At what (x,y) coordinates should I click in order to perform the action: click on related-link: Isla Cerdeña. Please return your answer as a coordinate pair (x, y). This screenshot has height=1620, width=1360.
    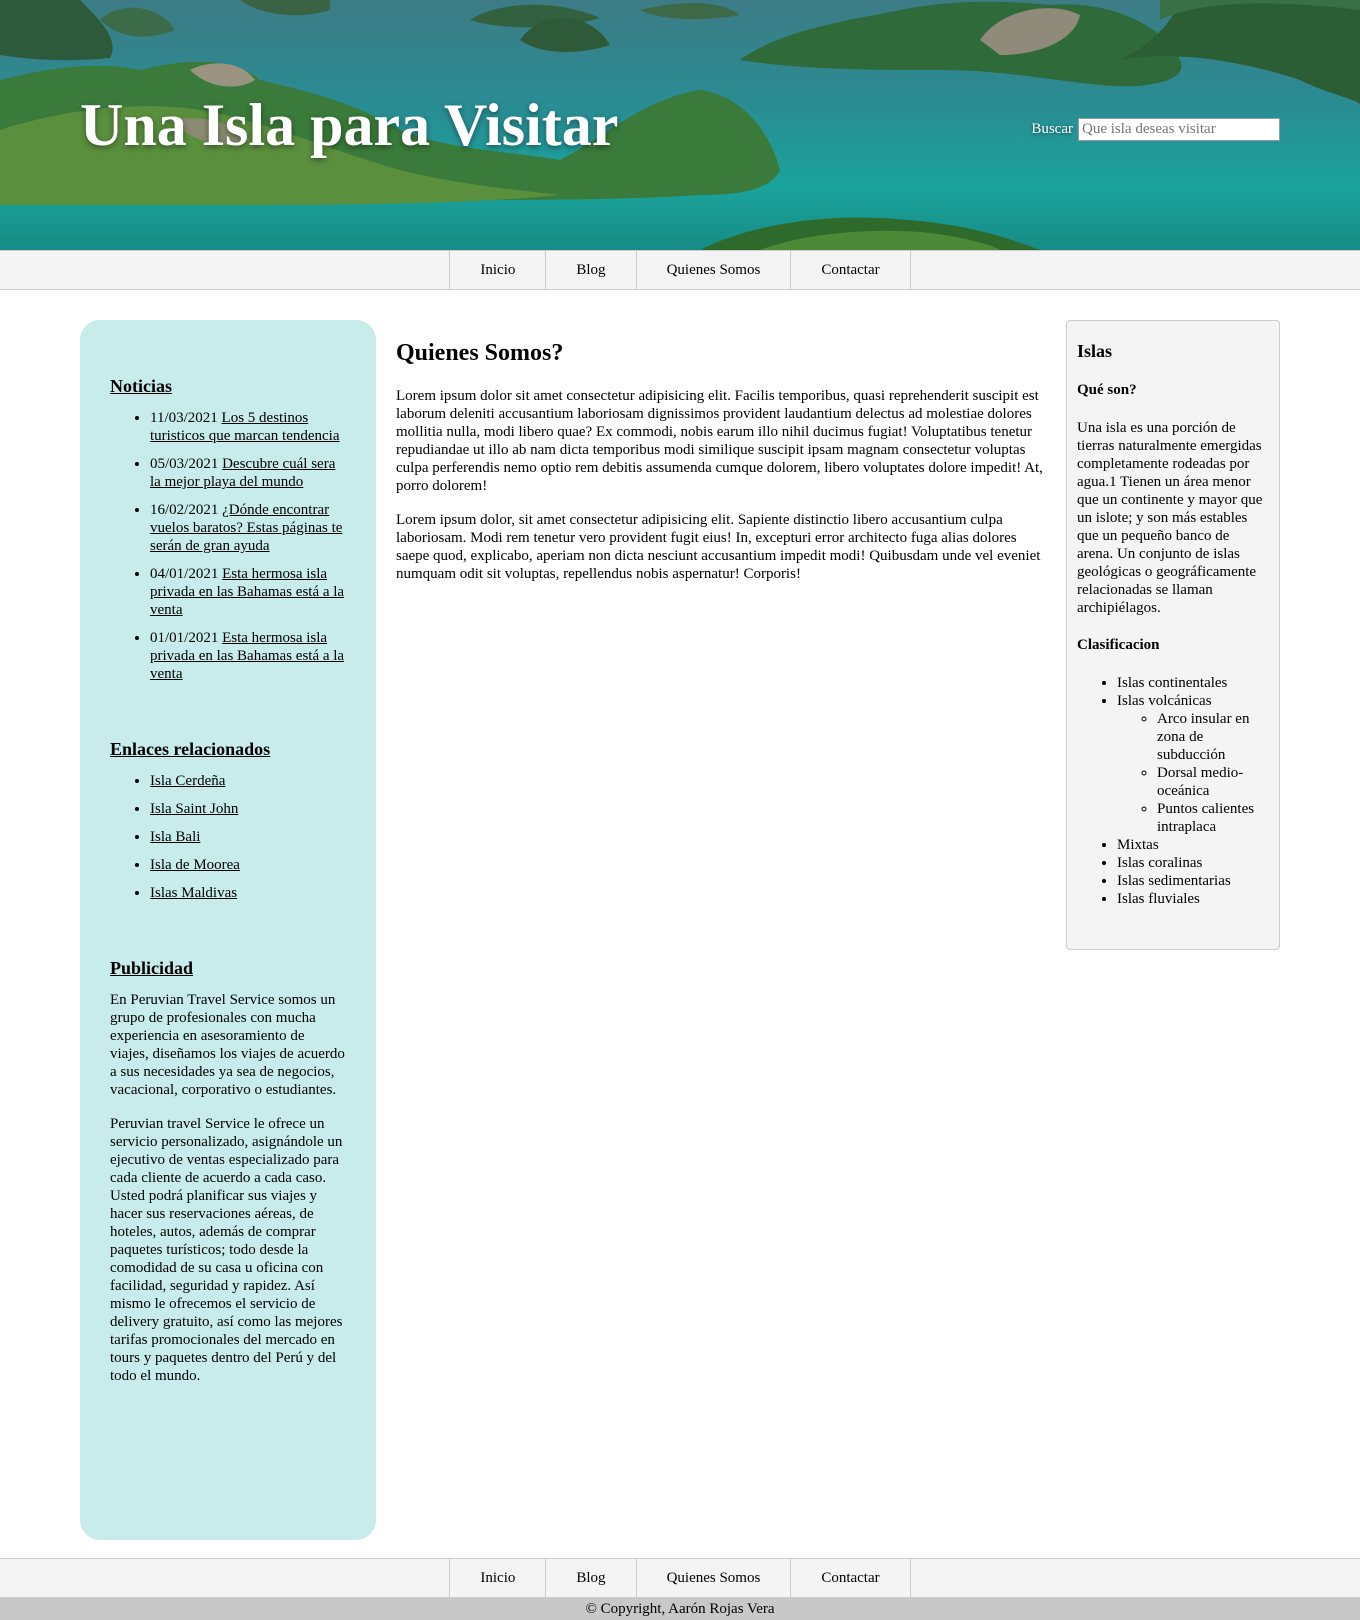
    Looking at the image, I should click on (187, 781).